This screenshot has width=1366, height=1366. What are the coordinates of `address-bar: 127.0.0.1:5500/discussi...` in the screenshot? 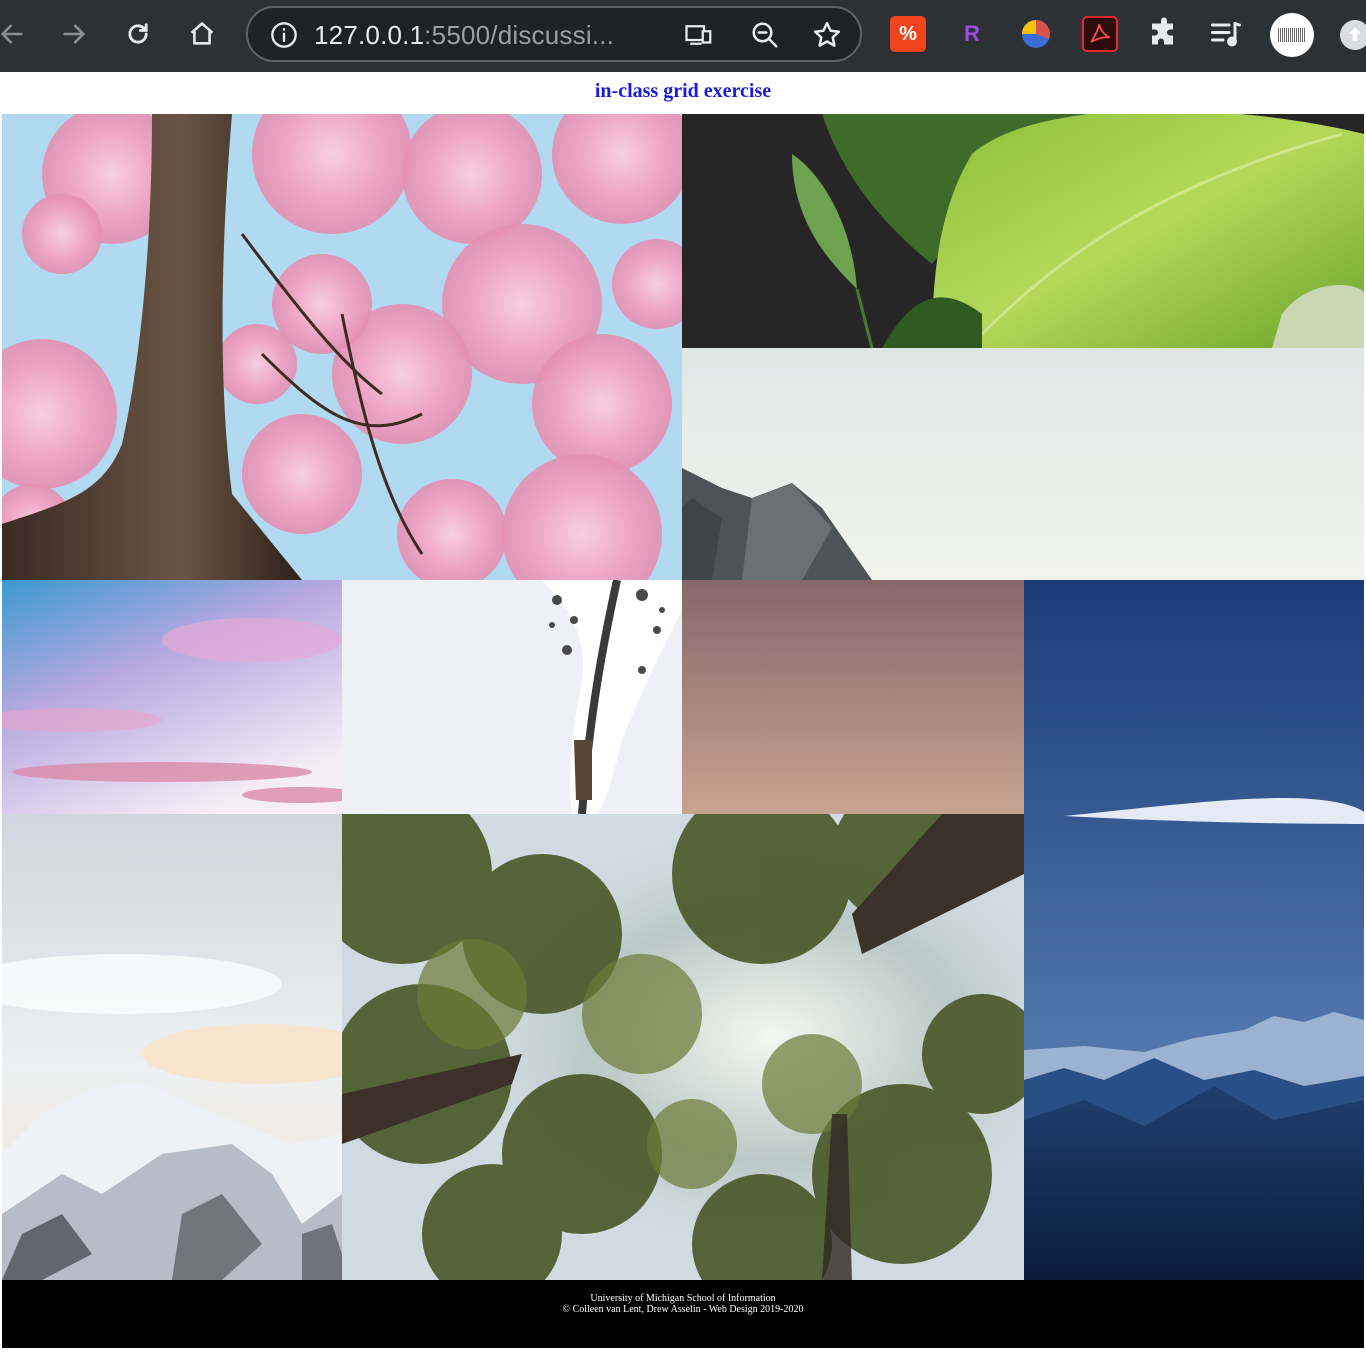 It's located at (554, 34).